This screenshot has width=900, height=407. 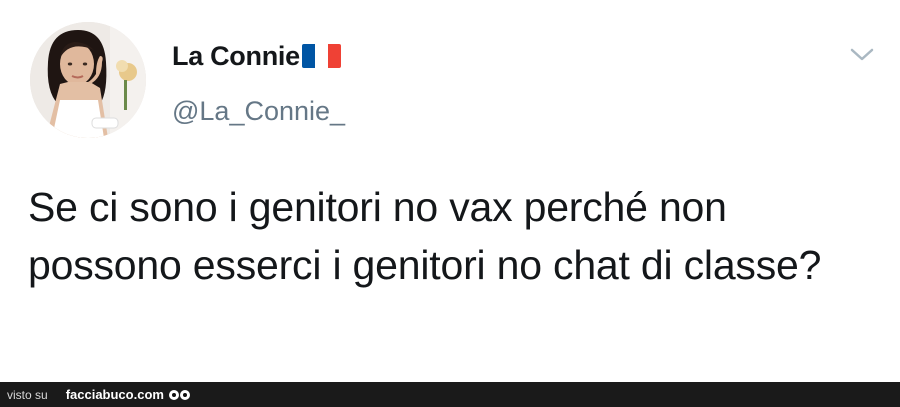 What do you see at coordinates (115, 394) in the screenshot?
I see `site-label: facciabuco.com` at bounding box center [115, 394].